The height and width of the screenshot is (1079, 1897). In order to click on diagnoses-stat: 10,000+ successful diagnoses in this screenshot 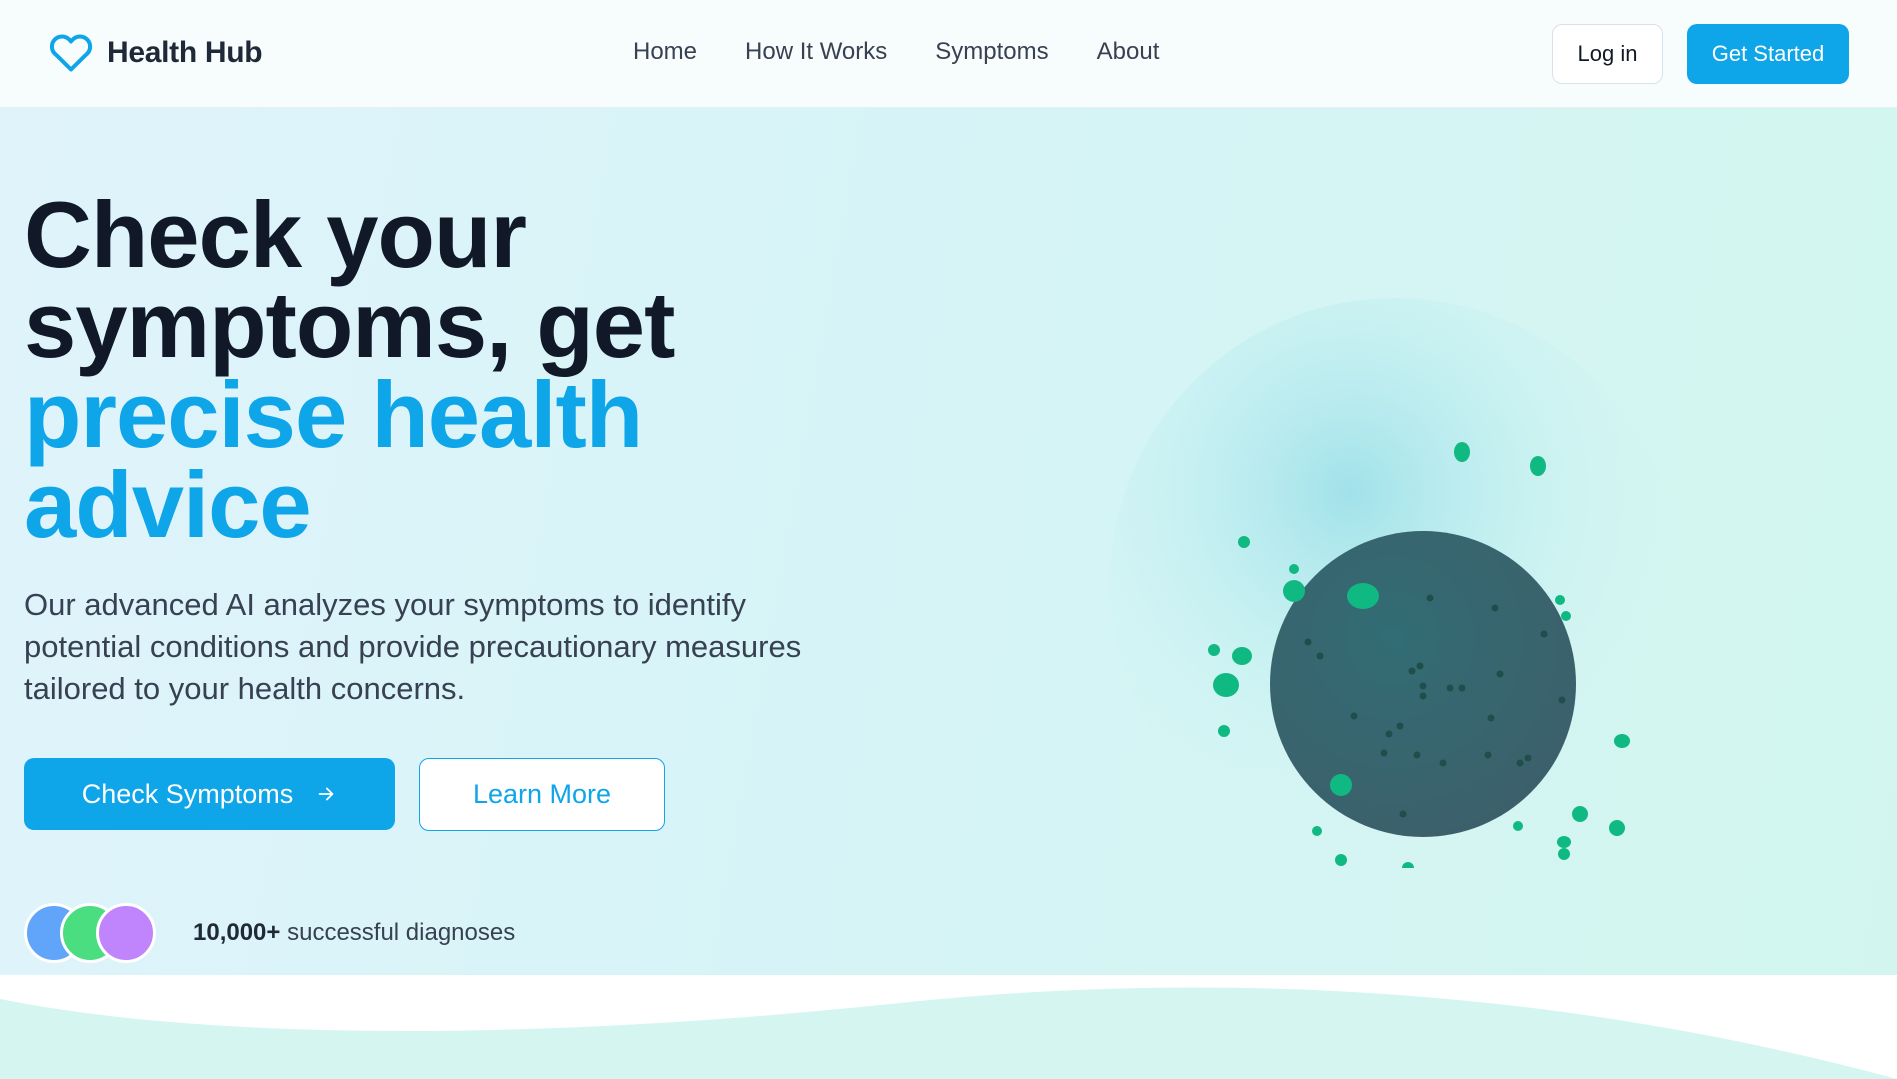, I will do `click(354, 933)`.